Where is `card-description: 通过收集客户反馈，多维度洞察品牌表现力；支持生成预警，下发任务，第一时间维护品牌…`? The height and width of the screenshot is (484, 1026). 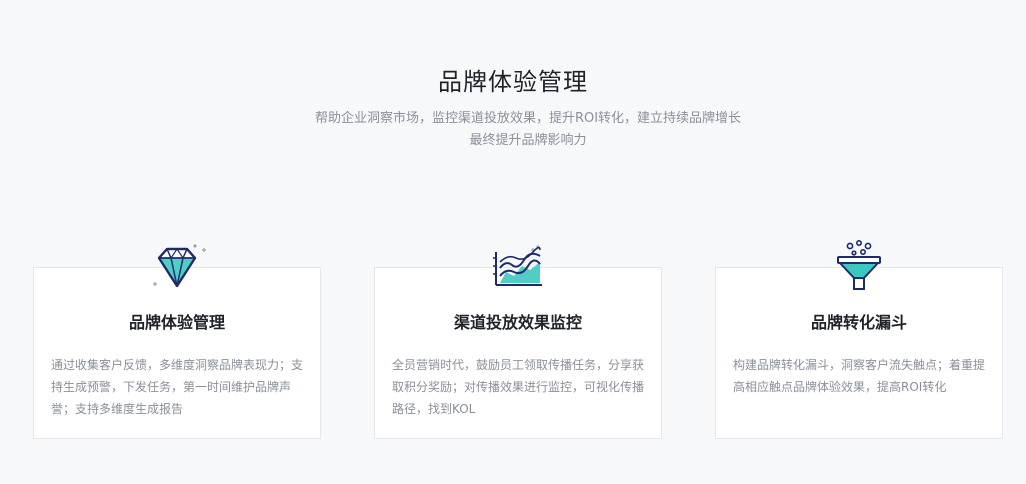
card-description: 通过收集客户反馈，多维度洞察品牌表现力；支持生成预警，下发任务，第一时间维护品牌… is located at coordinates (177, 387).